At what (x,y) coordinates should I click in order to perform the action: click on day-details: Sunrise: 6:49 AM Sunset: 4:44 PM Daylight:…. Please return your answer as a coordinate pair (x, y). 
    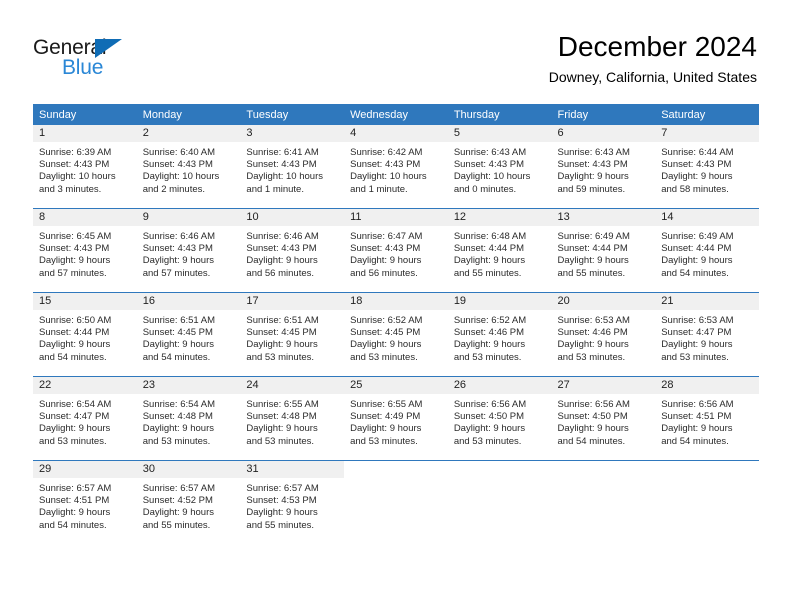
    Looking at the image, I should click on (707, 253).